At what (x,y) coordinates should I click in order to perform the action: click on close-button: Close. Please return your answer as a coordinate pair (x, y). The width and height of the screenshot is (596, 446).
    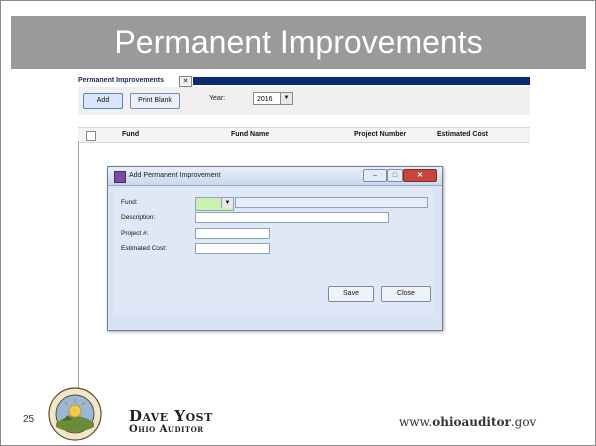
    Looking at the image, I should click on (406, 294).